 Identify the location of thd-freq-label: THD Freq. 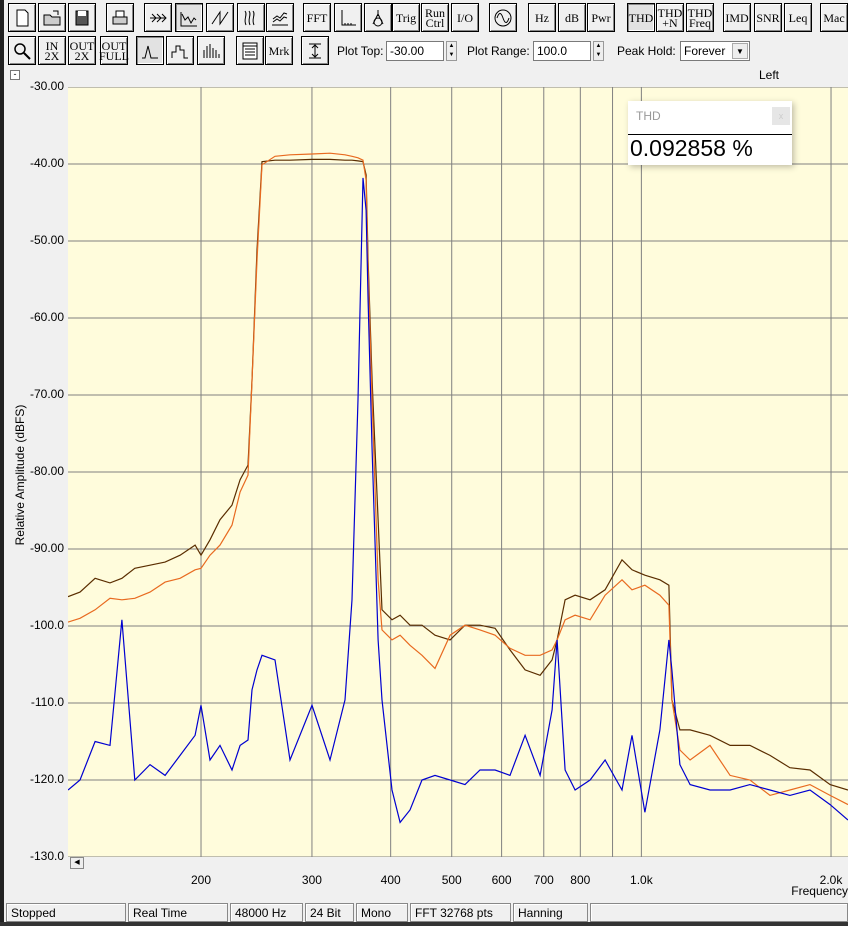
(700, 17).